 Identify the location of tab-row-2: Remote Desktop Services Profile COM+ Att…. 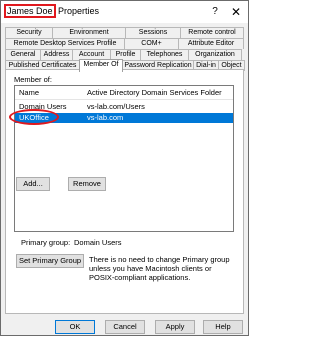
(124, 43).